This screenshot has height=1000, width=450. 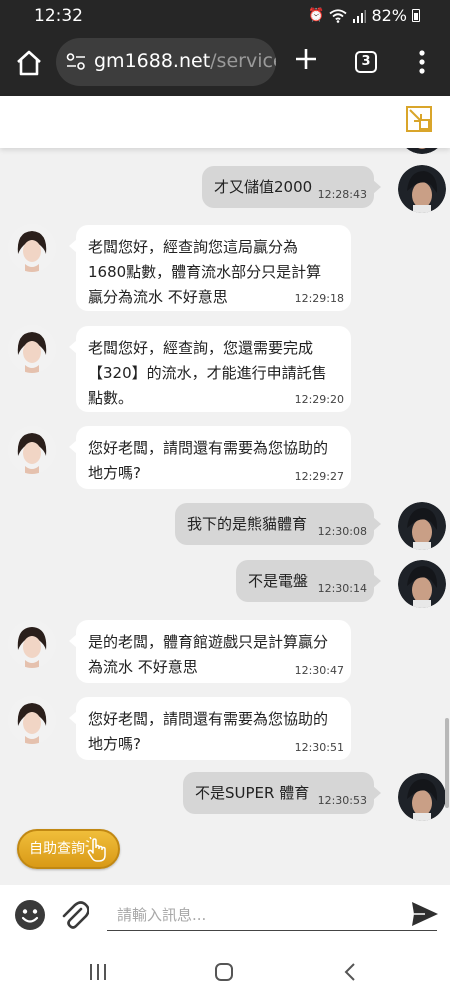 I want to click on system-navigation-bar, so click(x=225, y=973).